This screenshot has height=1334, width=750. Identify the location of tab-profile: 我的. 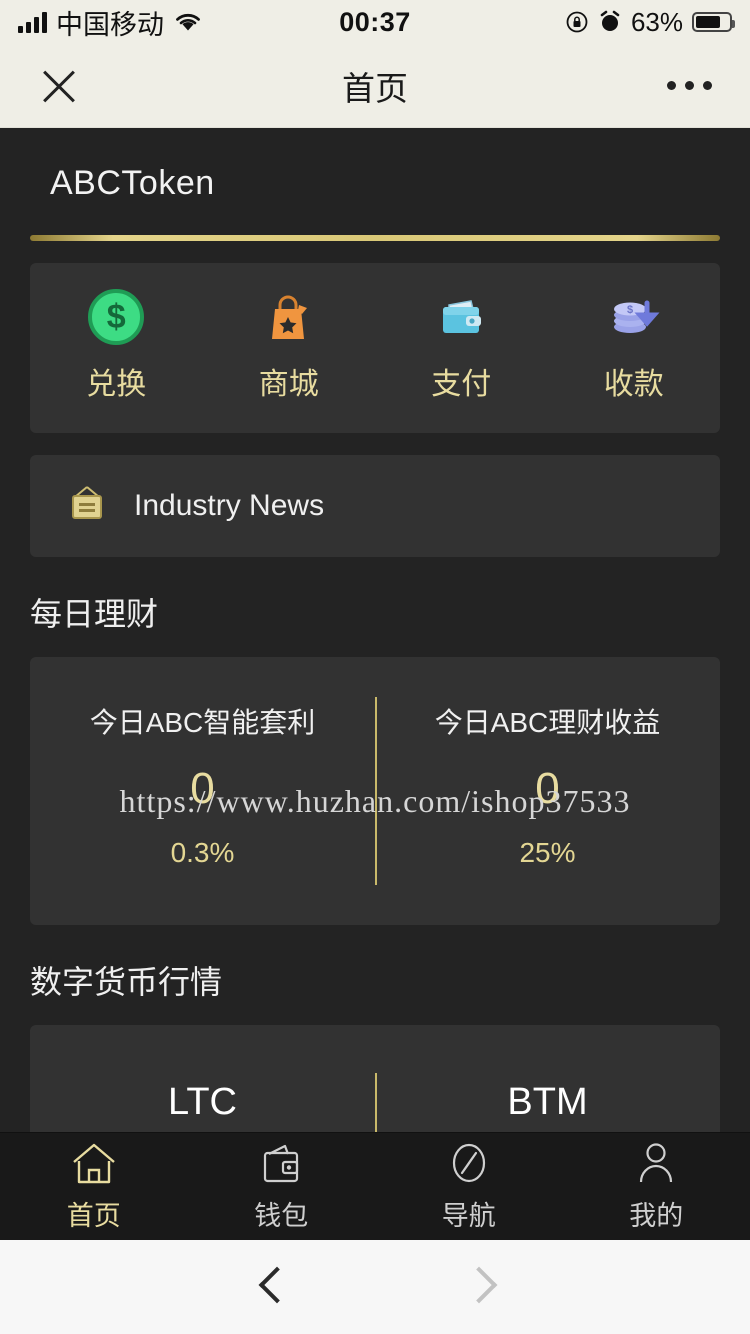
(656, 1186).